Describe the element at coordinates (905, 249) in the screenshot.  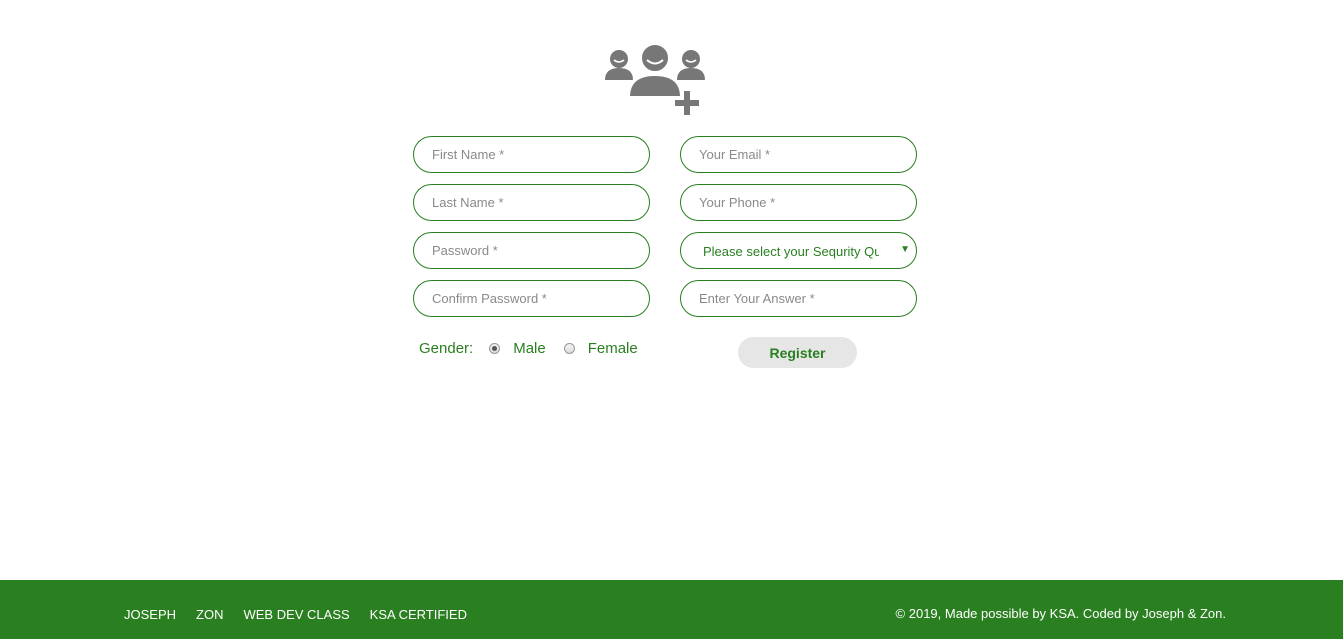
I see `dropdown-caret-icon: ▼` at that location.